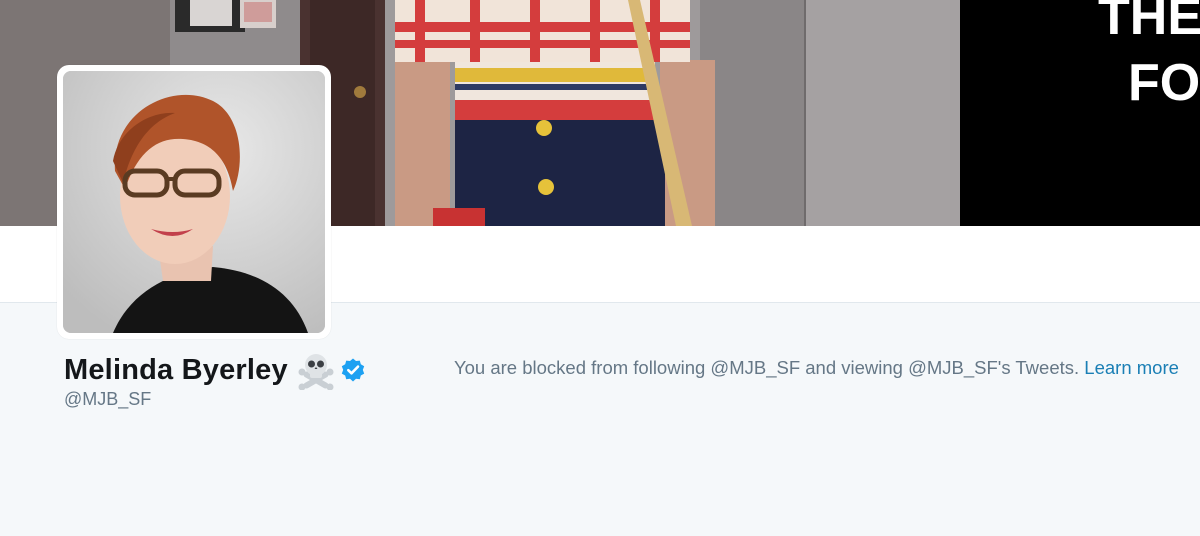 The width and height of the screenshot is (1200, 536). What do you see at coordinates (1149, 23) in the screenshot?
I see `banner-text-line1: THE` at bounding box center [1149, 23].